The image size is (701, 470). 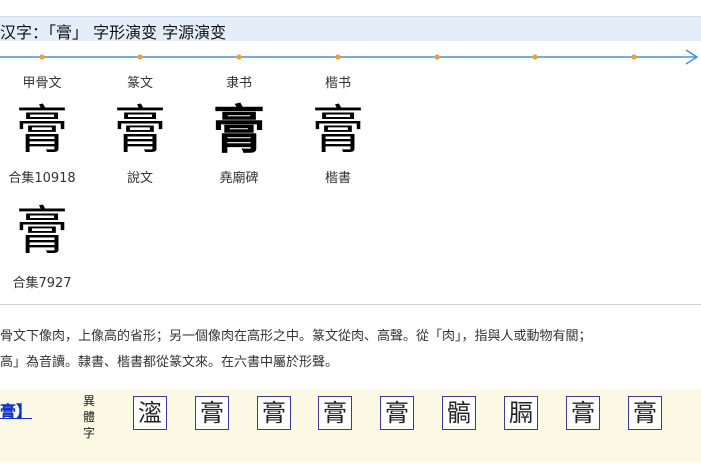 What do you see at coordinates (139, 83) in the screenshot?
I see `script-label: 篆文` at bounding box center [139, 83].